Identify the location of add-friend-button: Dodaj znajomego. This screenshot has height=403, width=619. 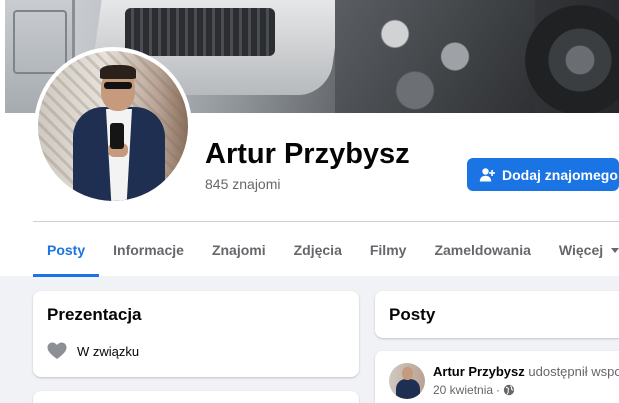
(543, 174).